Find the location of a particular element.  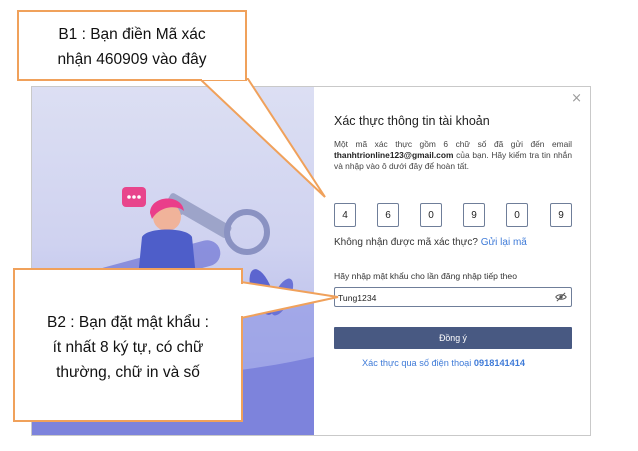

code-input-group: 4 6 0 9 0 9 is located at coordinates (453, 215).